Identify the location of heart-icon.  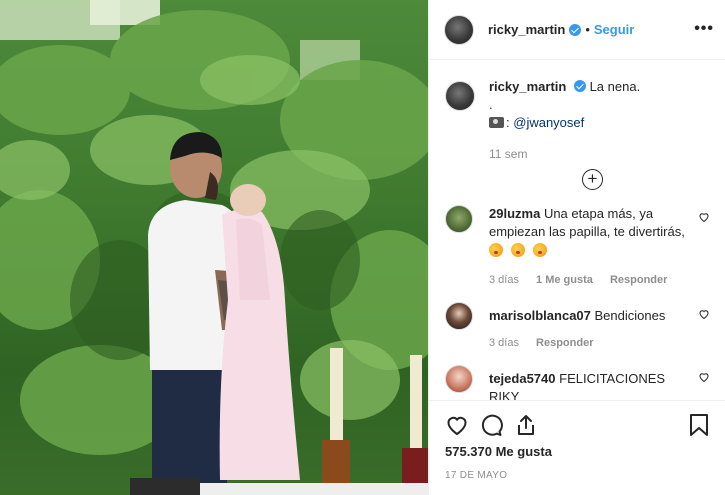
(457, 425).